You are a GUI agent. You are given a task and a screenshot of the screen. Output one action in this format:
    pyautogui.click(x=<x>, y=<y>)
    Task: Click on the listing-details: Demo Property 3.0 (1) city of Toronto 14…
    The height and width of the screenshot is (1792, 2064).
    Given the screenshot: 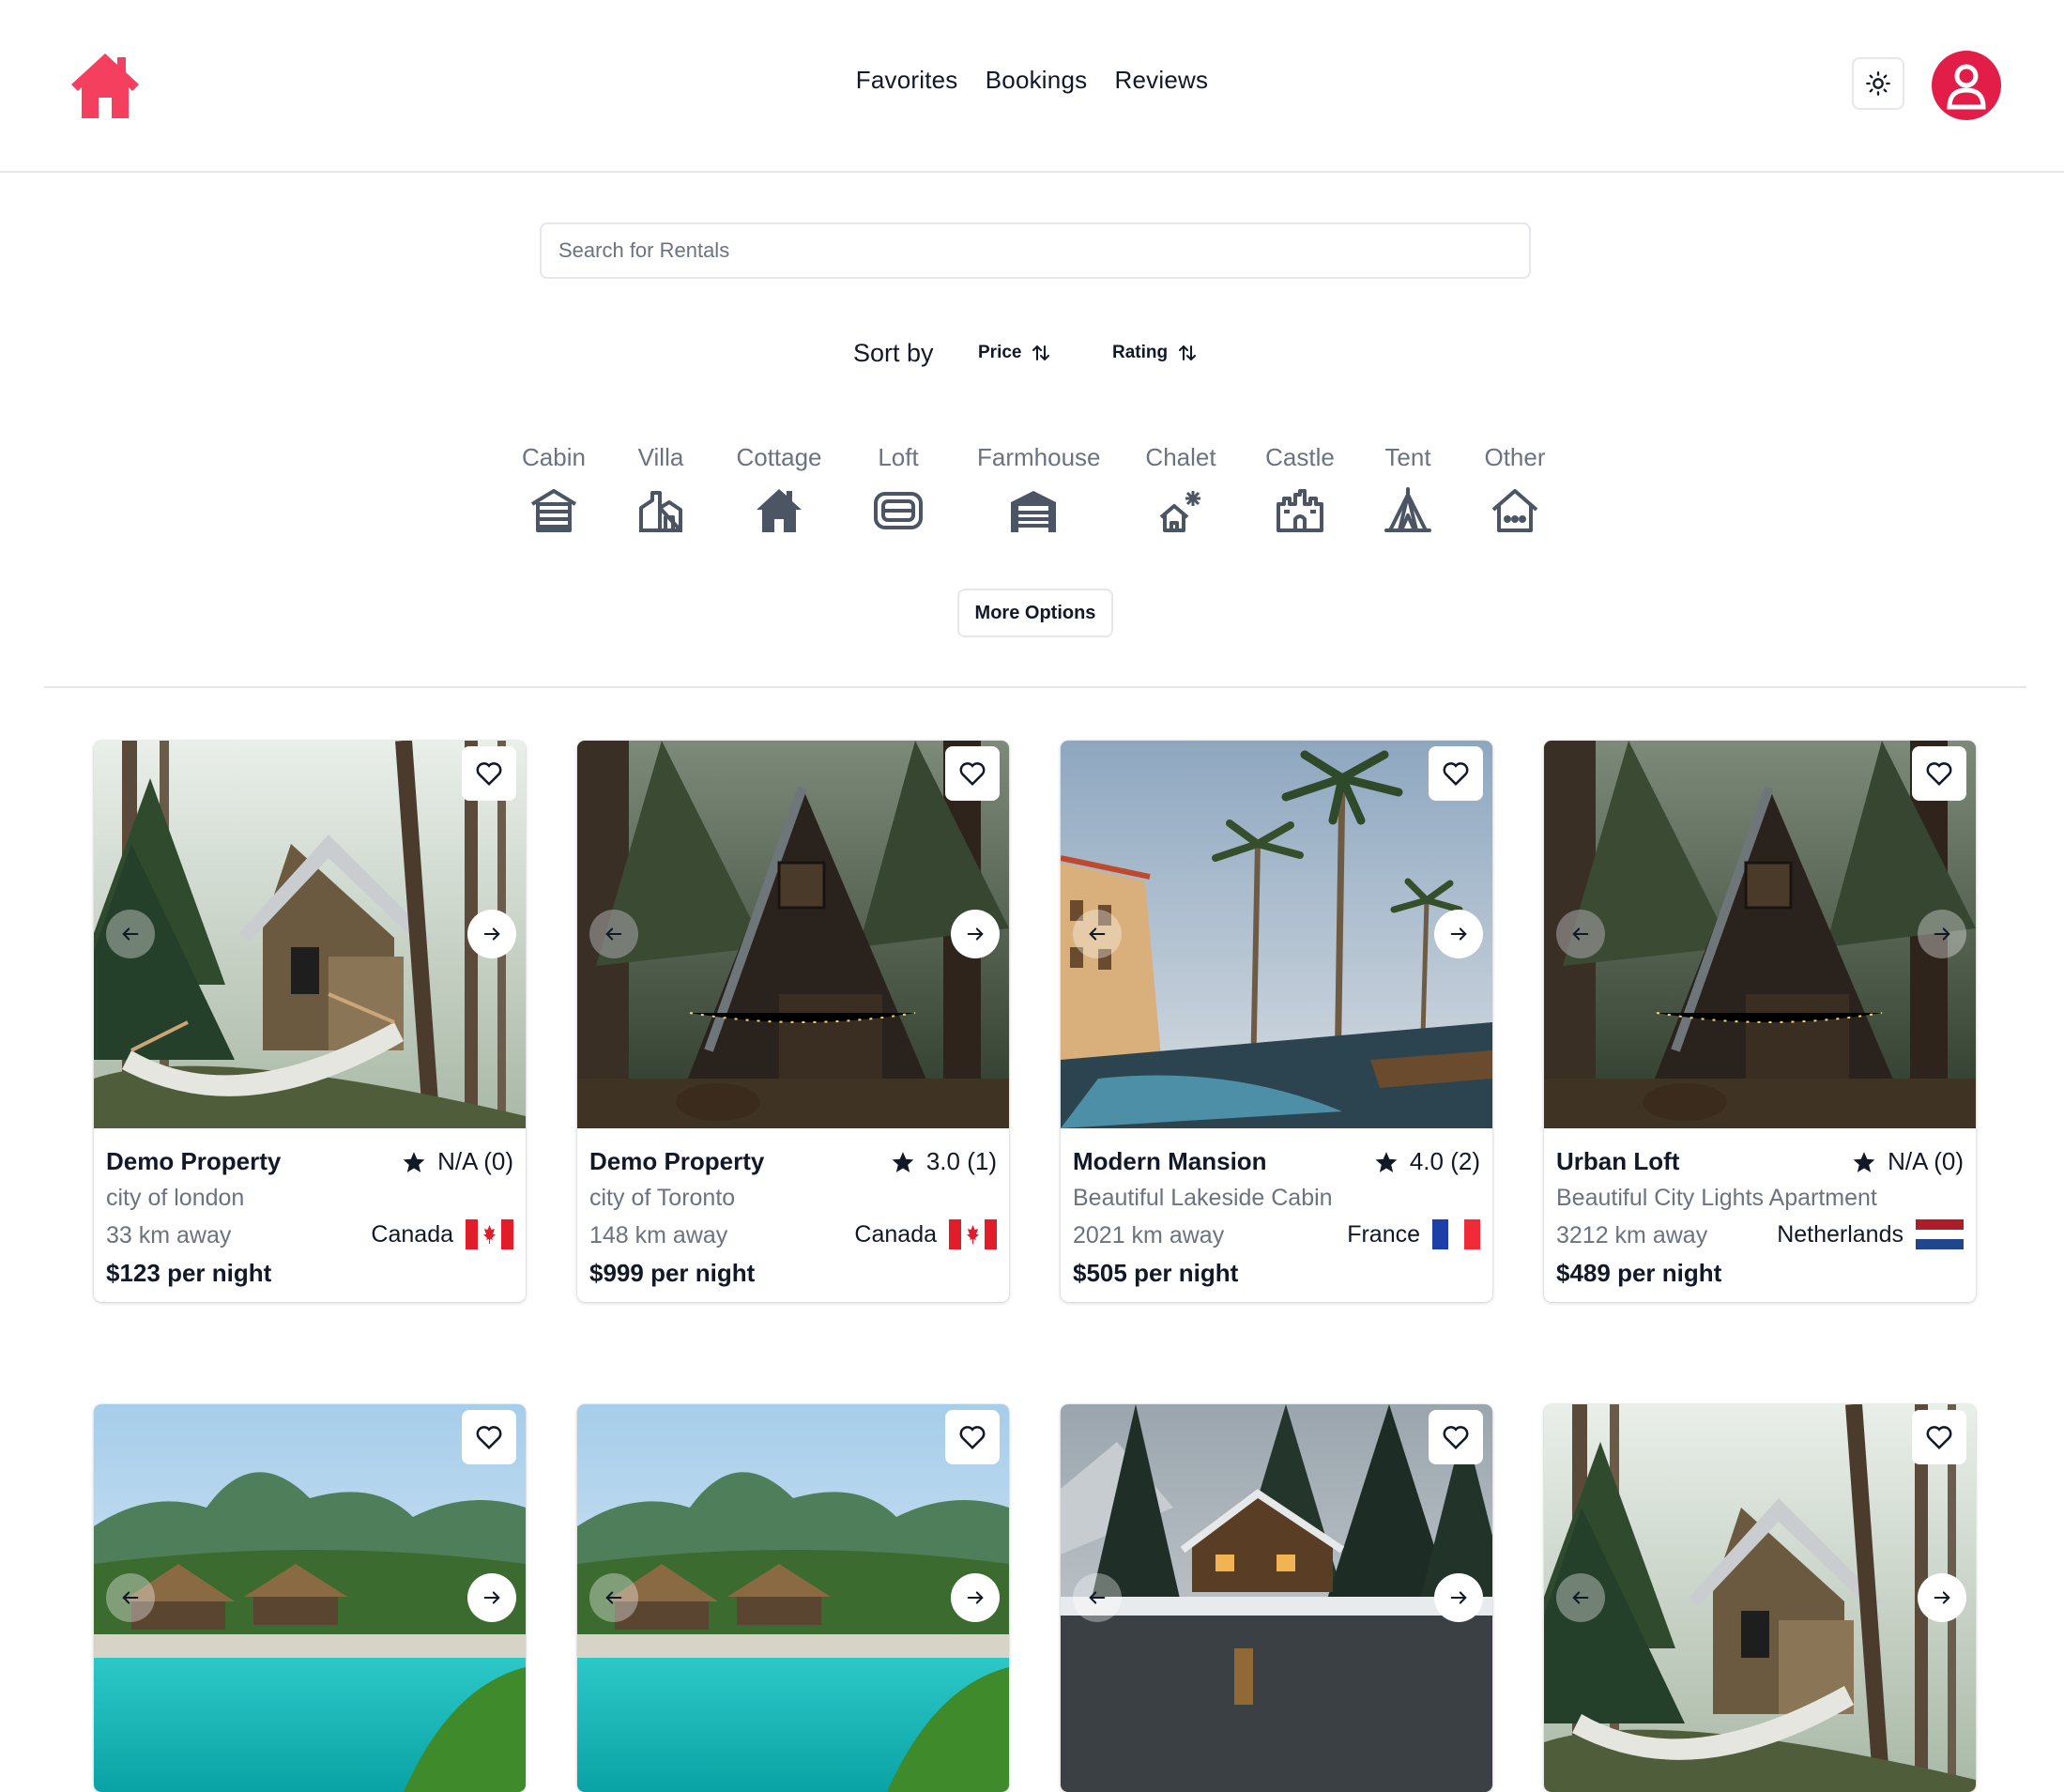 What is the action you would take?
    pyautogui.click(x=793, y=1215)
    